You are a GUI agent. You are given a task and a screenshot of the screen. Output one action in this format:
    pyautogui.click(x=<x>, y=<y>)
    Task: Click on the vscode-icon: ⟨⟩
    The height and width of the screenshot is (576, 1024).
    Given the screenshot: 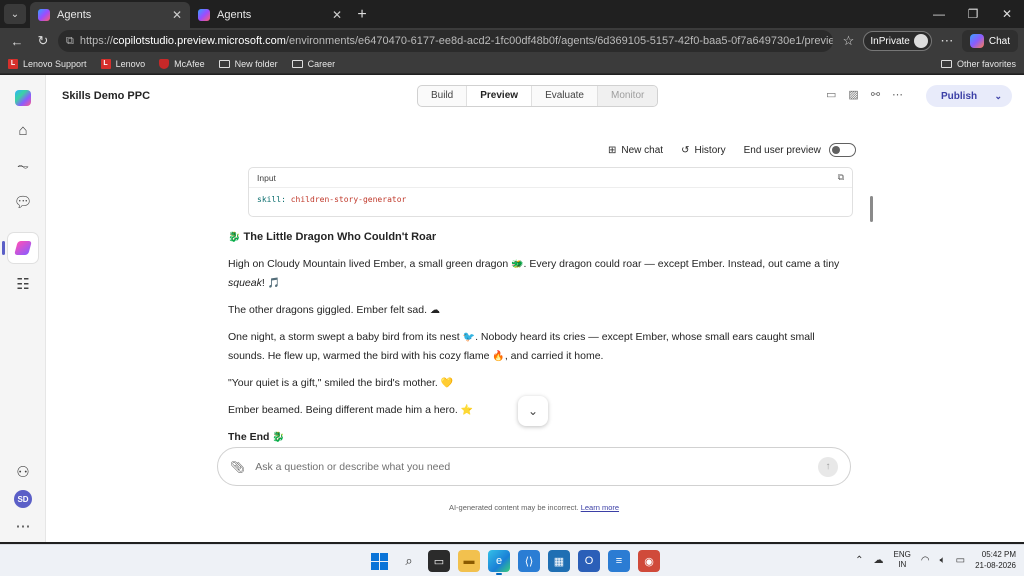 What is the action you would take?
    pyautogui.click(x=529, y=561)
    